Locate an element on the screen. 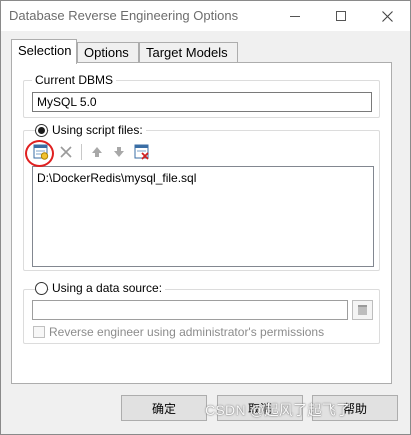 The image size is (411, 435). watermark: CSDN @起风了起飞了 is located at coordinates (278, 410).